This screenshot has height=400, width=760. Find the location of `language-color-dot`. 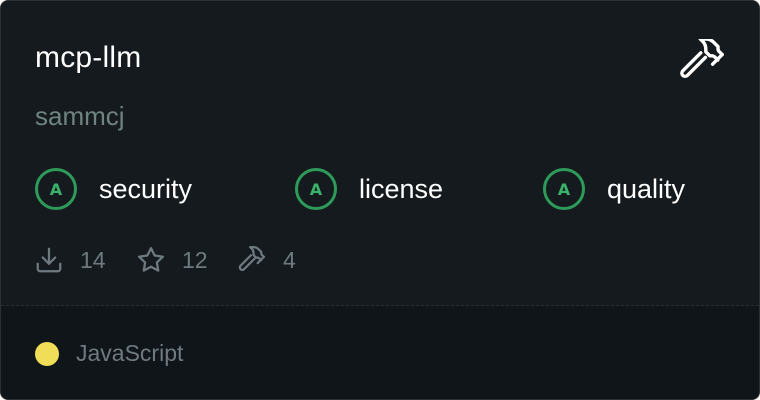

language-color-dot is located at coordinates (47, 354).